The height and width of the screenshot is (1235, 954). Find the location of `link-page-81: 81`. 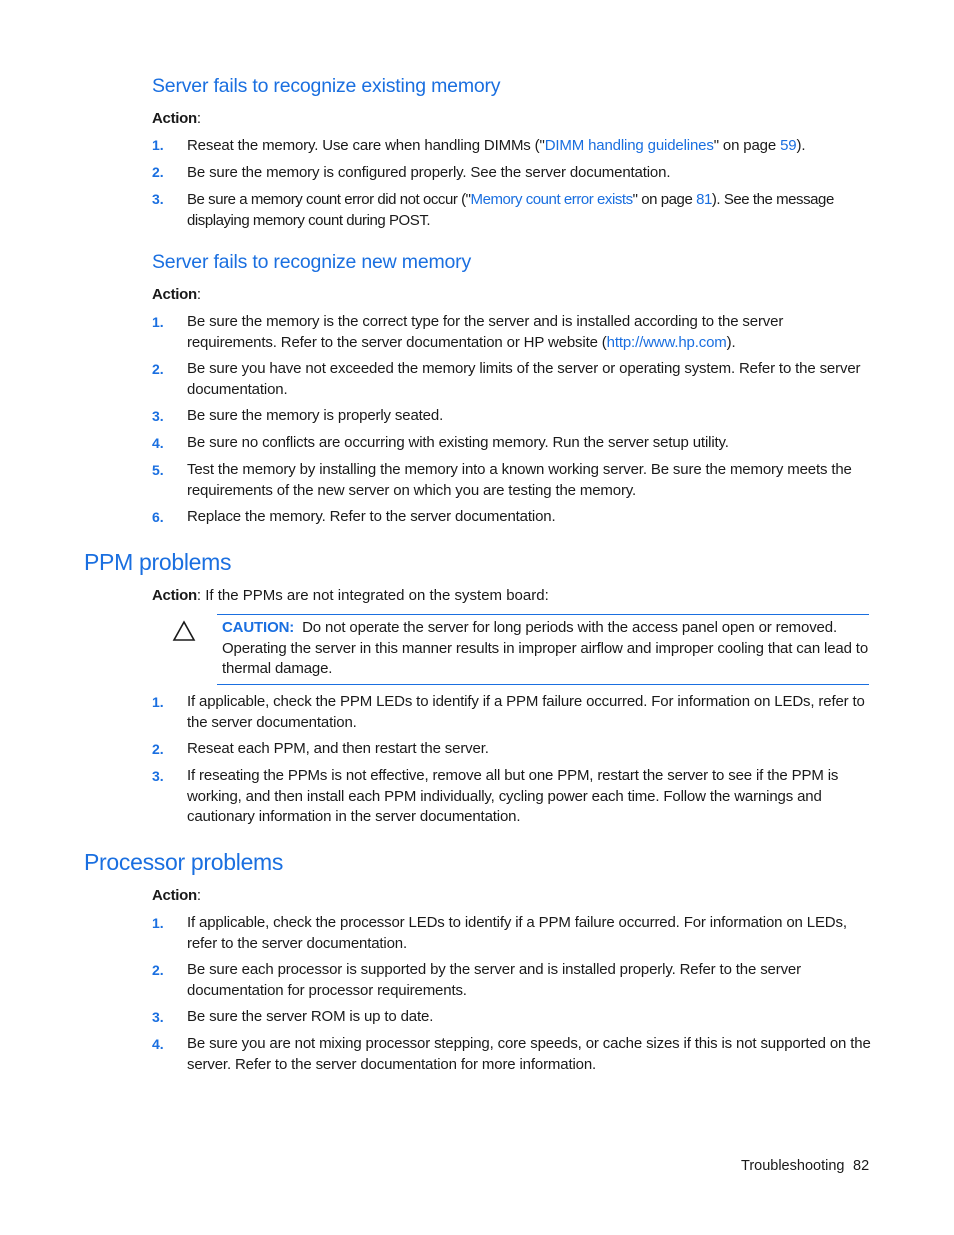

link-page-81: 81 is located at coordinates (704, 199).